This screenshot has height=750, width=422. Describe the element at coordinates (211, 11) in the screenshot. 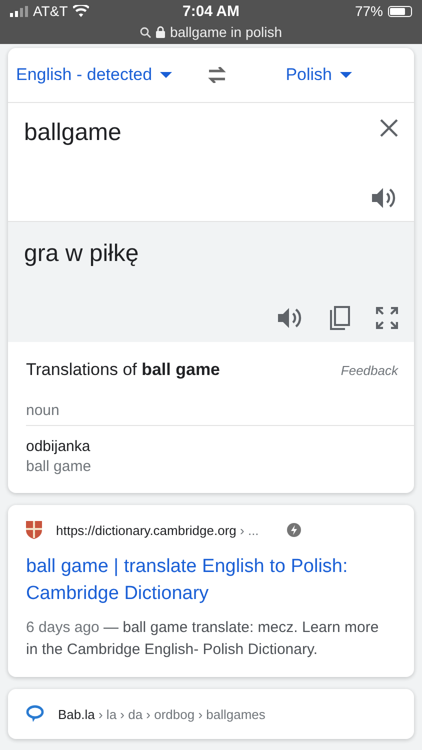

I see `clock-time: 7:04 AM` at that location.